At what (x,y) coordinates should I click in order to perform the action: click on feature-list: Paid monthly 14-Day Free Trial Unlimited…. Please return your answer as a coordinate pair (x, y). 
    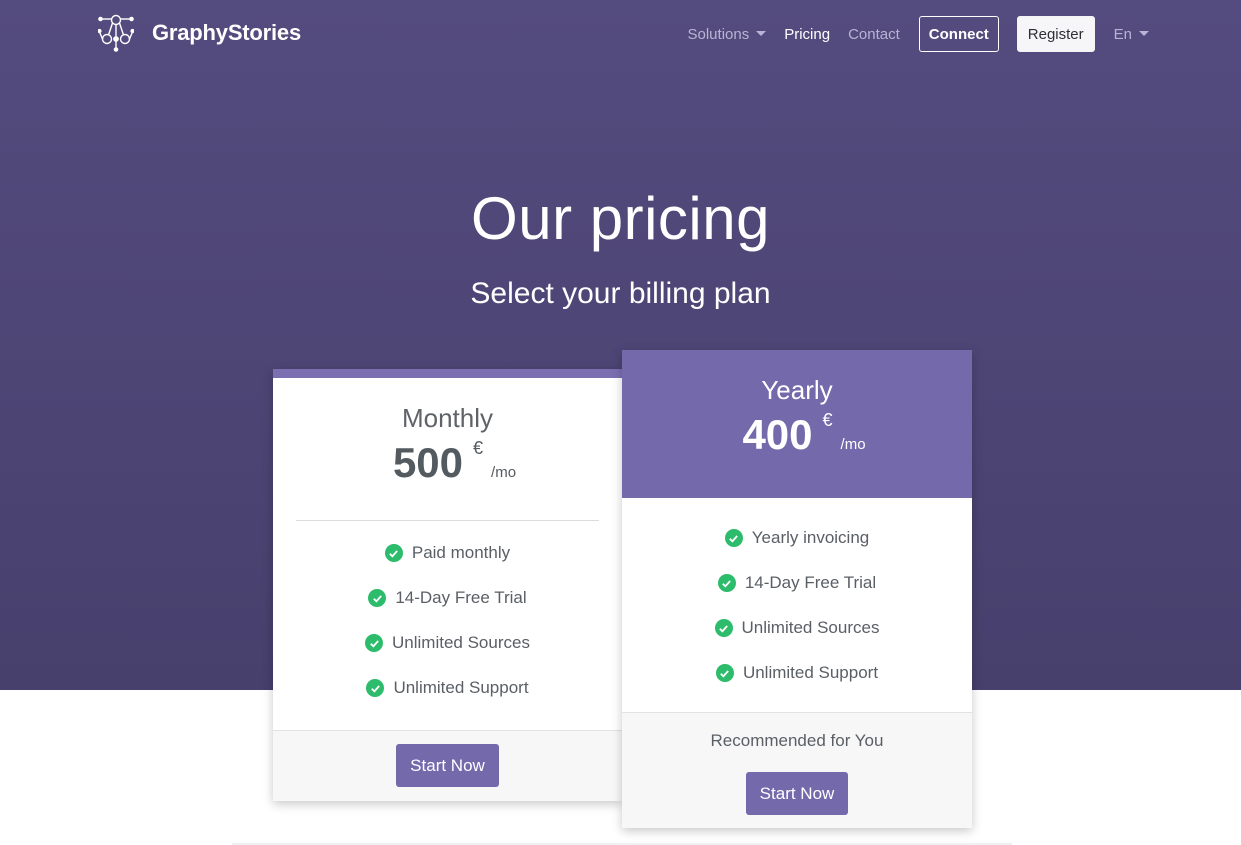
    Looking at the image, I should click on (447, 622).